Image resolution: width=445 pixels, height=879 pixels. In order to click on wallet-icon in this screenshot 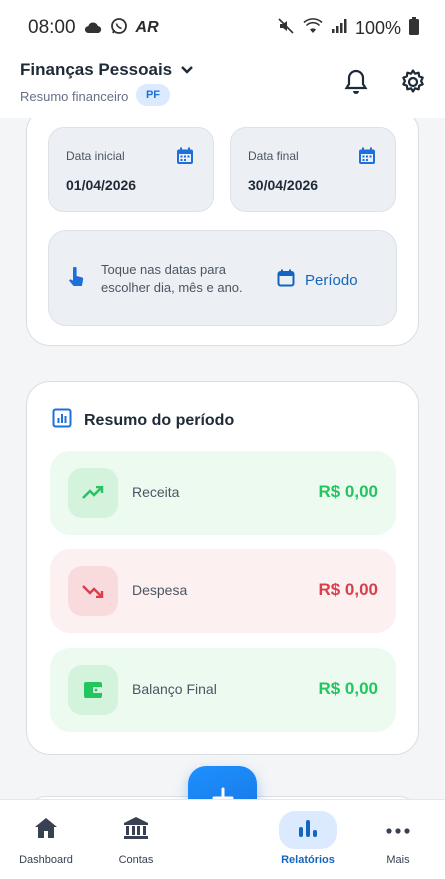, I will do `click(93, 690)`.